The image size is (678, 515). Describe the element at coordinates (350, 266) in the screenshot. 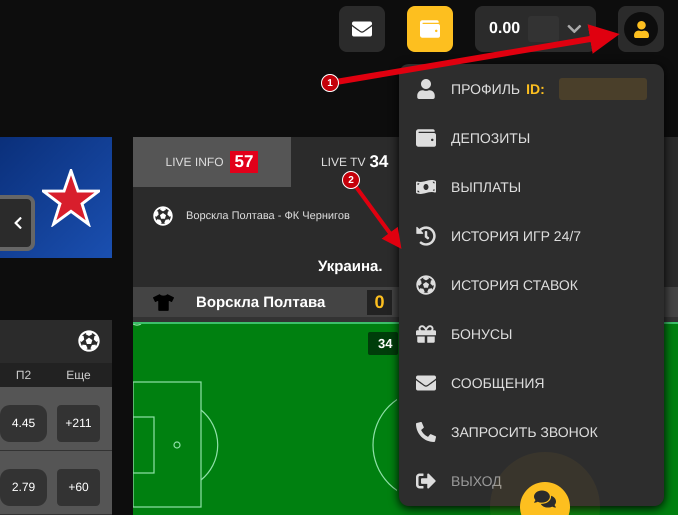

I see `league-name: Украина.` at that location.